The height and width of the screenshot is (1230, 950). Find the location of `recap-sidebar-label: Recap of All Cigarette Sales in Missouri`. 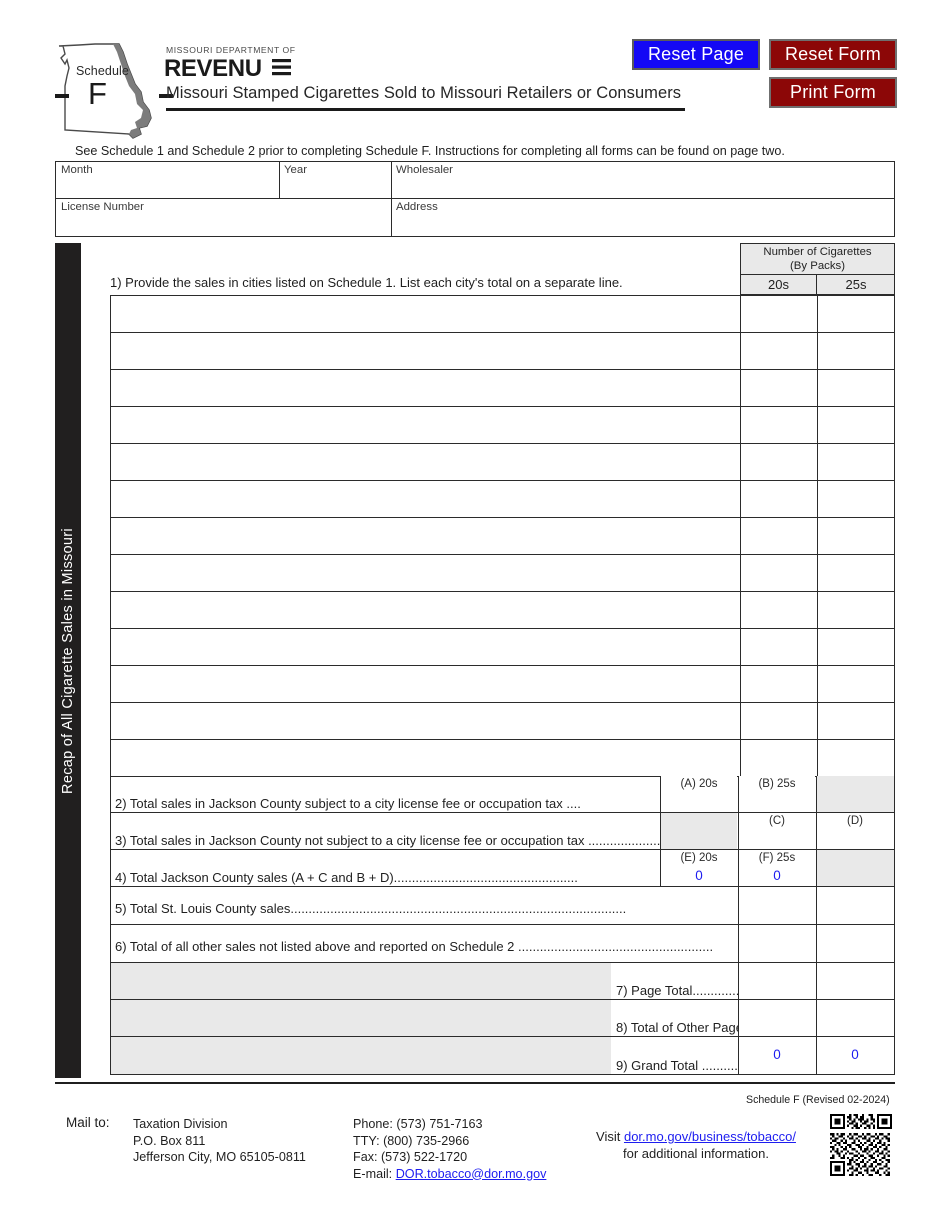

recap-sidebar-label: Recap of All Cigarette Sales in Missouri is located at coordinates (68, 660).